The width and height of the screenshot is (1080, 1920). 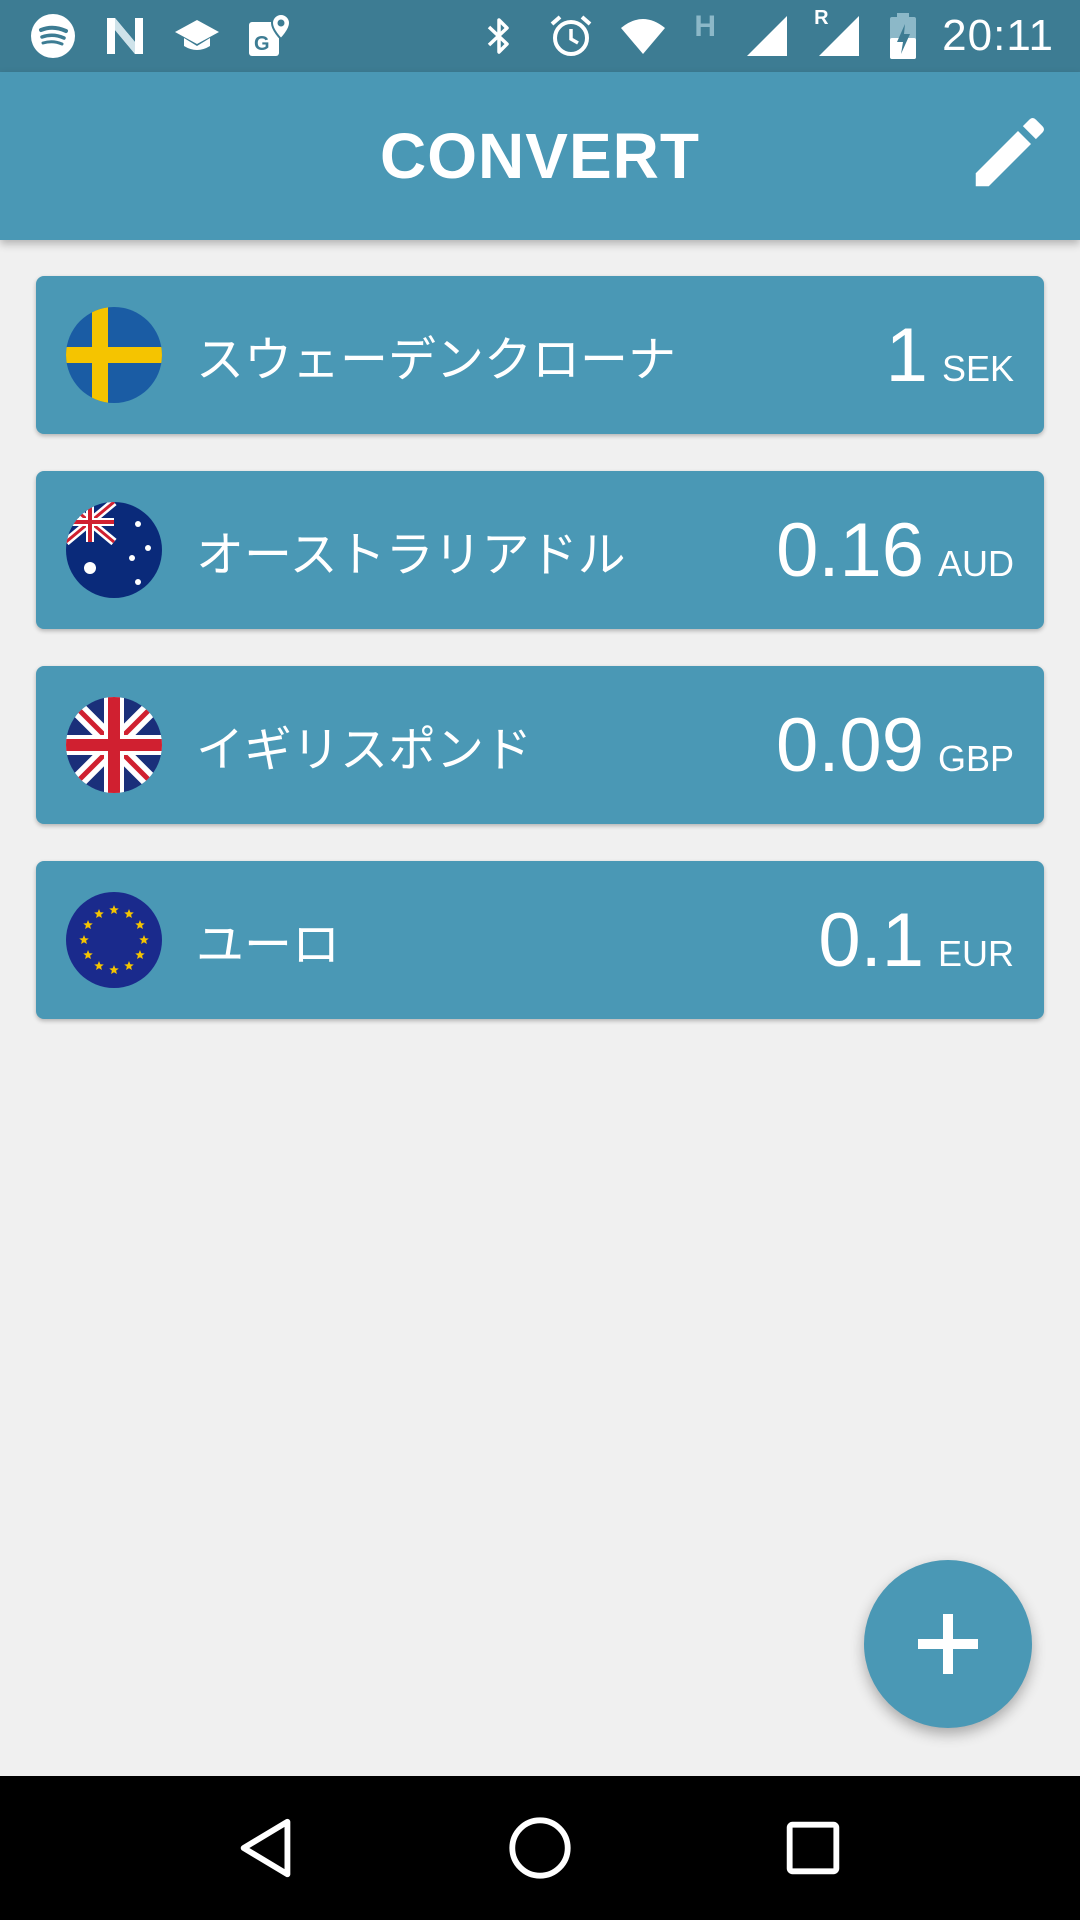 I want to click on recents-button, so click(x=813, y=1848).